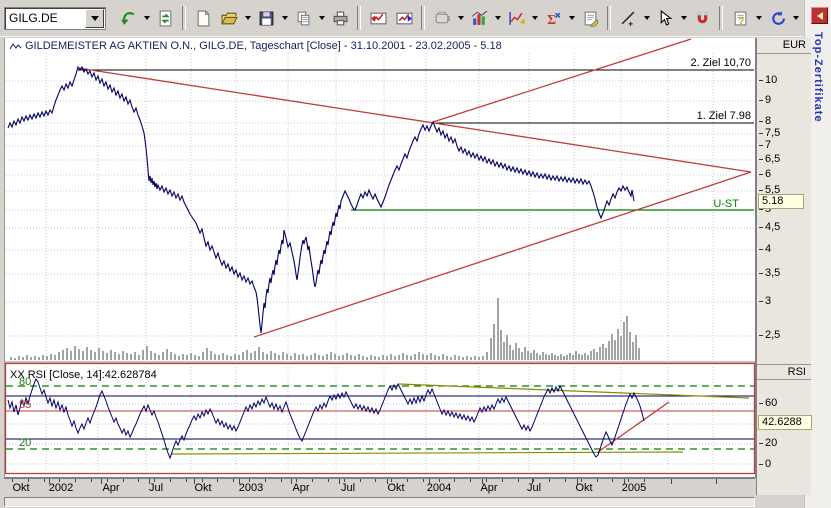 The image size is (831, 508). What do you see at coordinates (229, 18) in the screenshot?
I see `open-folder-icon` at bounding box center [229, 18].